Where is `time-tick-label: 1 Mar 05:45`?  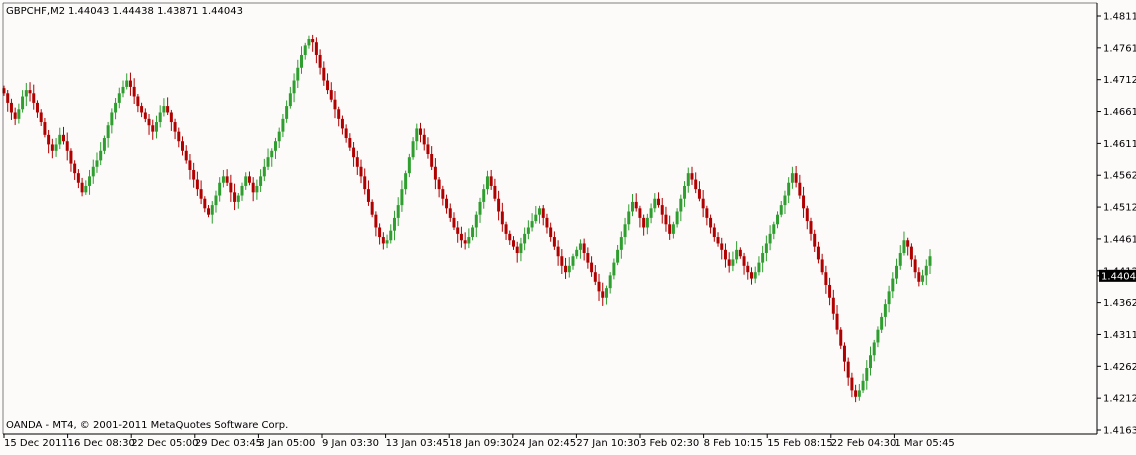
time-tick-label: 1 Mar 05:45 is located at coordinates (924, 443).